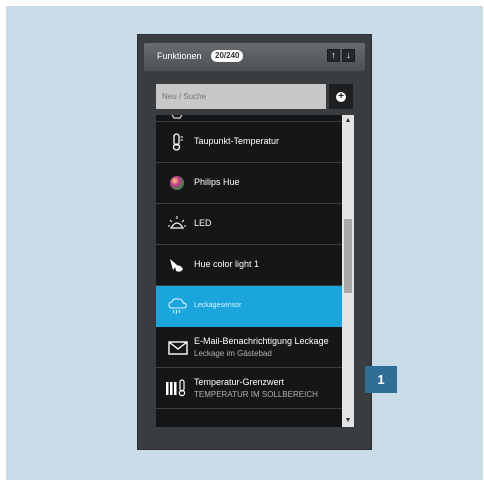  Describe the element at coordinates (348, 121) in the screenshot. I see `scroll-up-arrow: ▲` at that location.